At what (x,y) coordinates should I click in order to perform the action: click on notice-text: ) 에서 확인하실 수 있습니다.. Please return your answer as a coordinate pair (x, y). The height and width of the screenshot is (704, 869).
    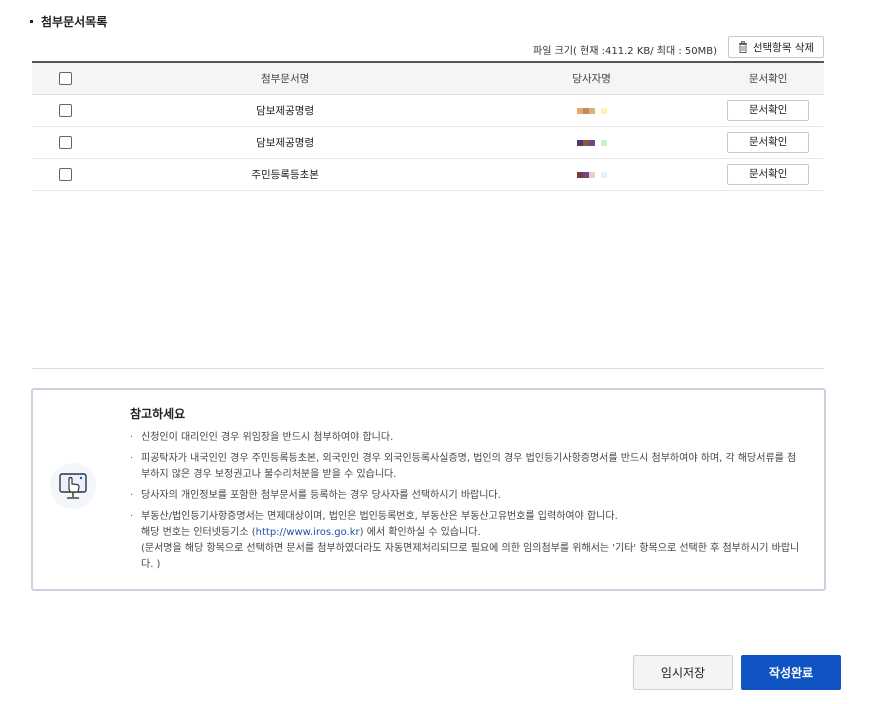
    Looking at the image, I should click on (420, 532).